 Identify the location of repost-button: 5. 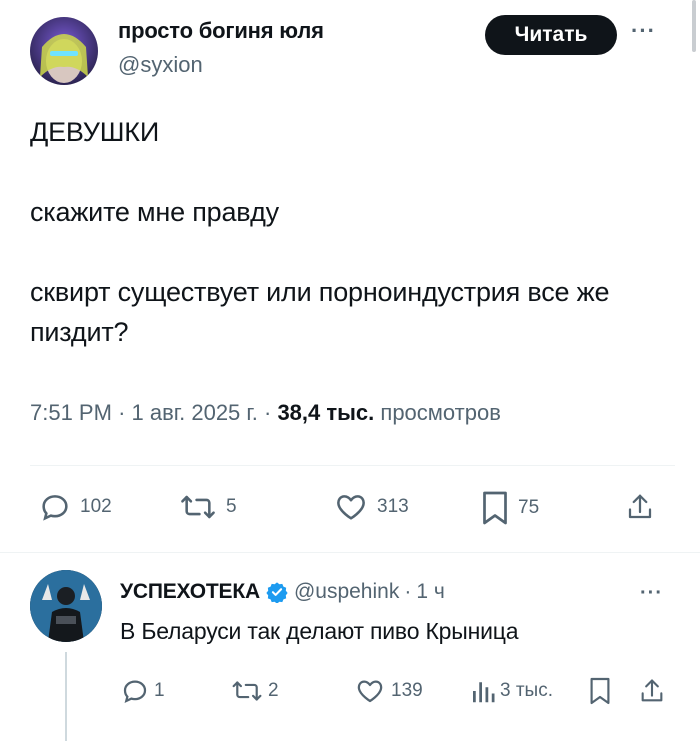
(207, 507).